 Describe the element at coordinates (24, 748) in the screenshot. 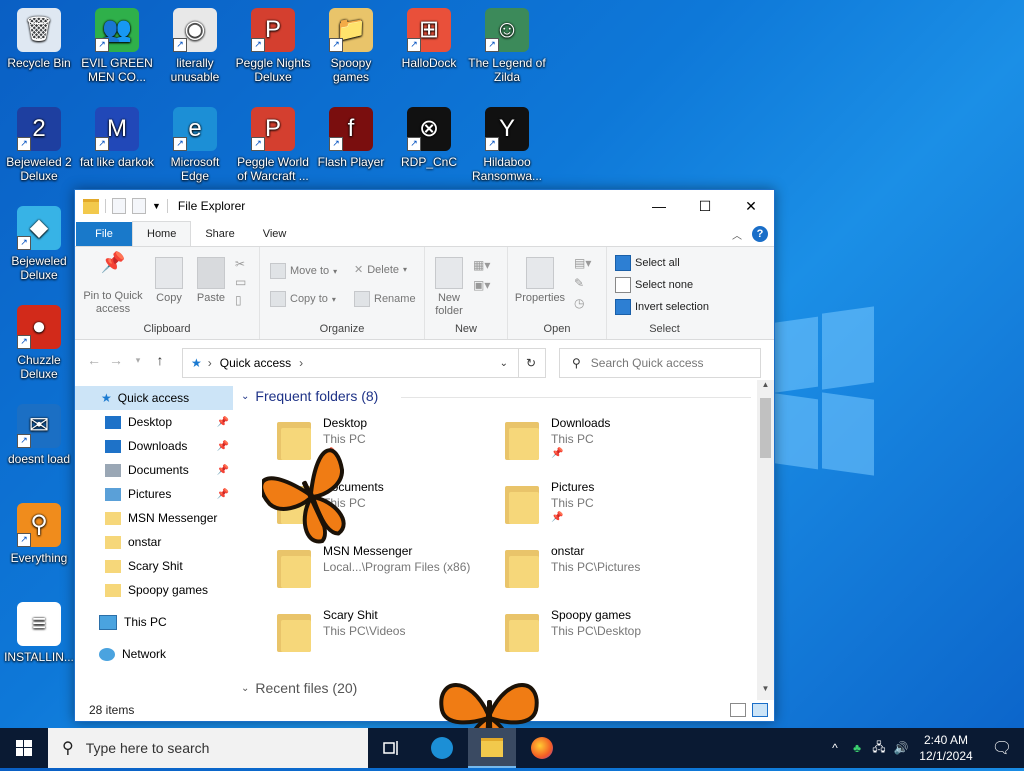

I see `start-button` at that location.